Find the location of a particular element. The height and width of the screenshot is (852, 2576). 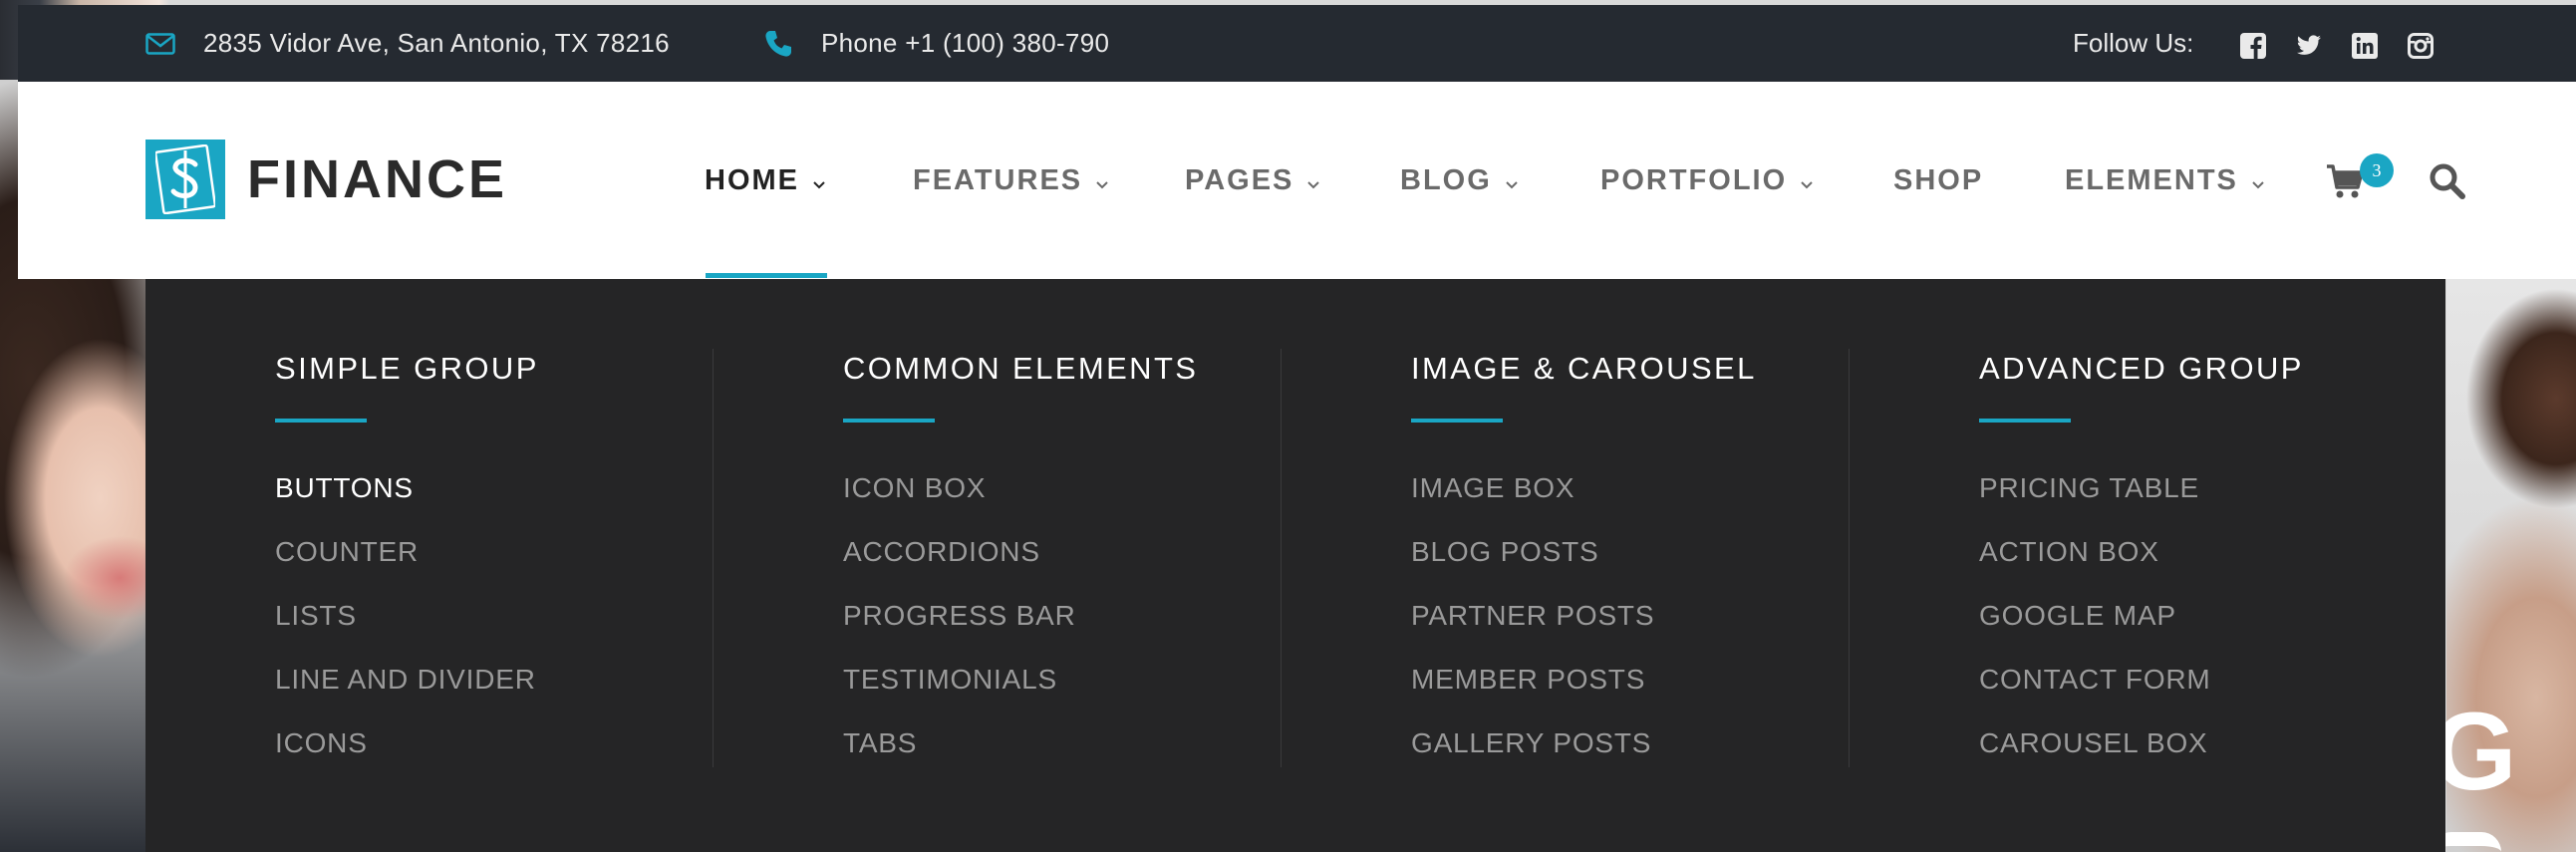

address-text: 2835 Vidor Ave, San Antonio, TX 78216 is located at coordinates (436, 43).